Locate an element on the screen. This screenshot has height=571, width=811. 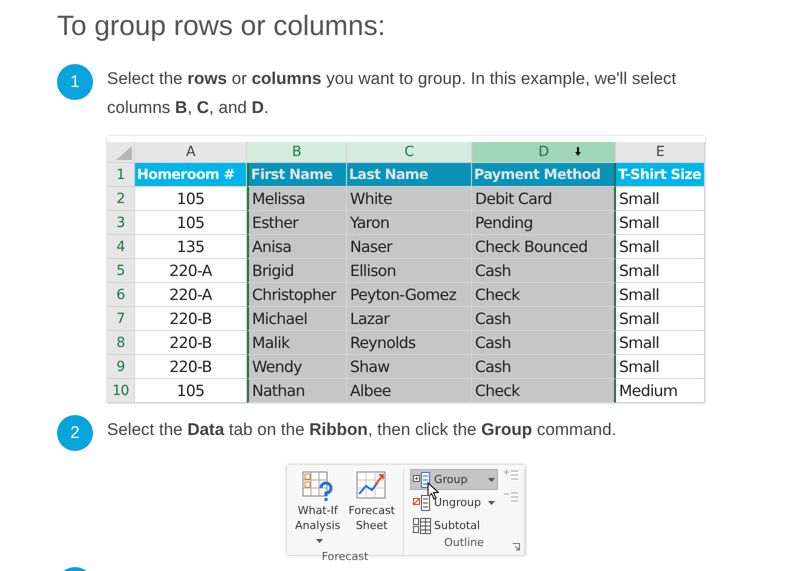
group-label: Forecast is located at coordinates (345, 557).